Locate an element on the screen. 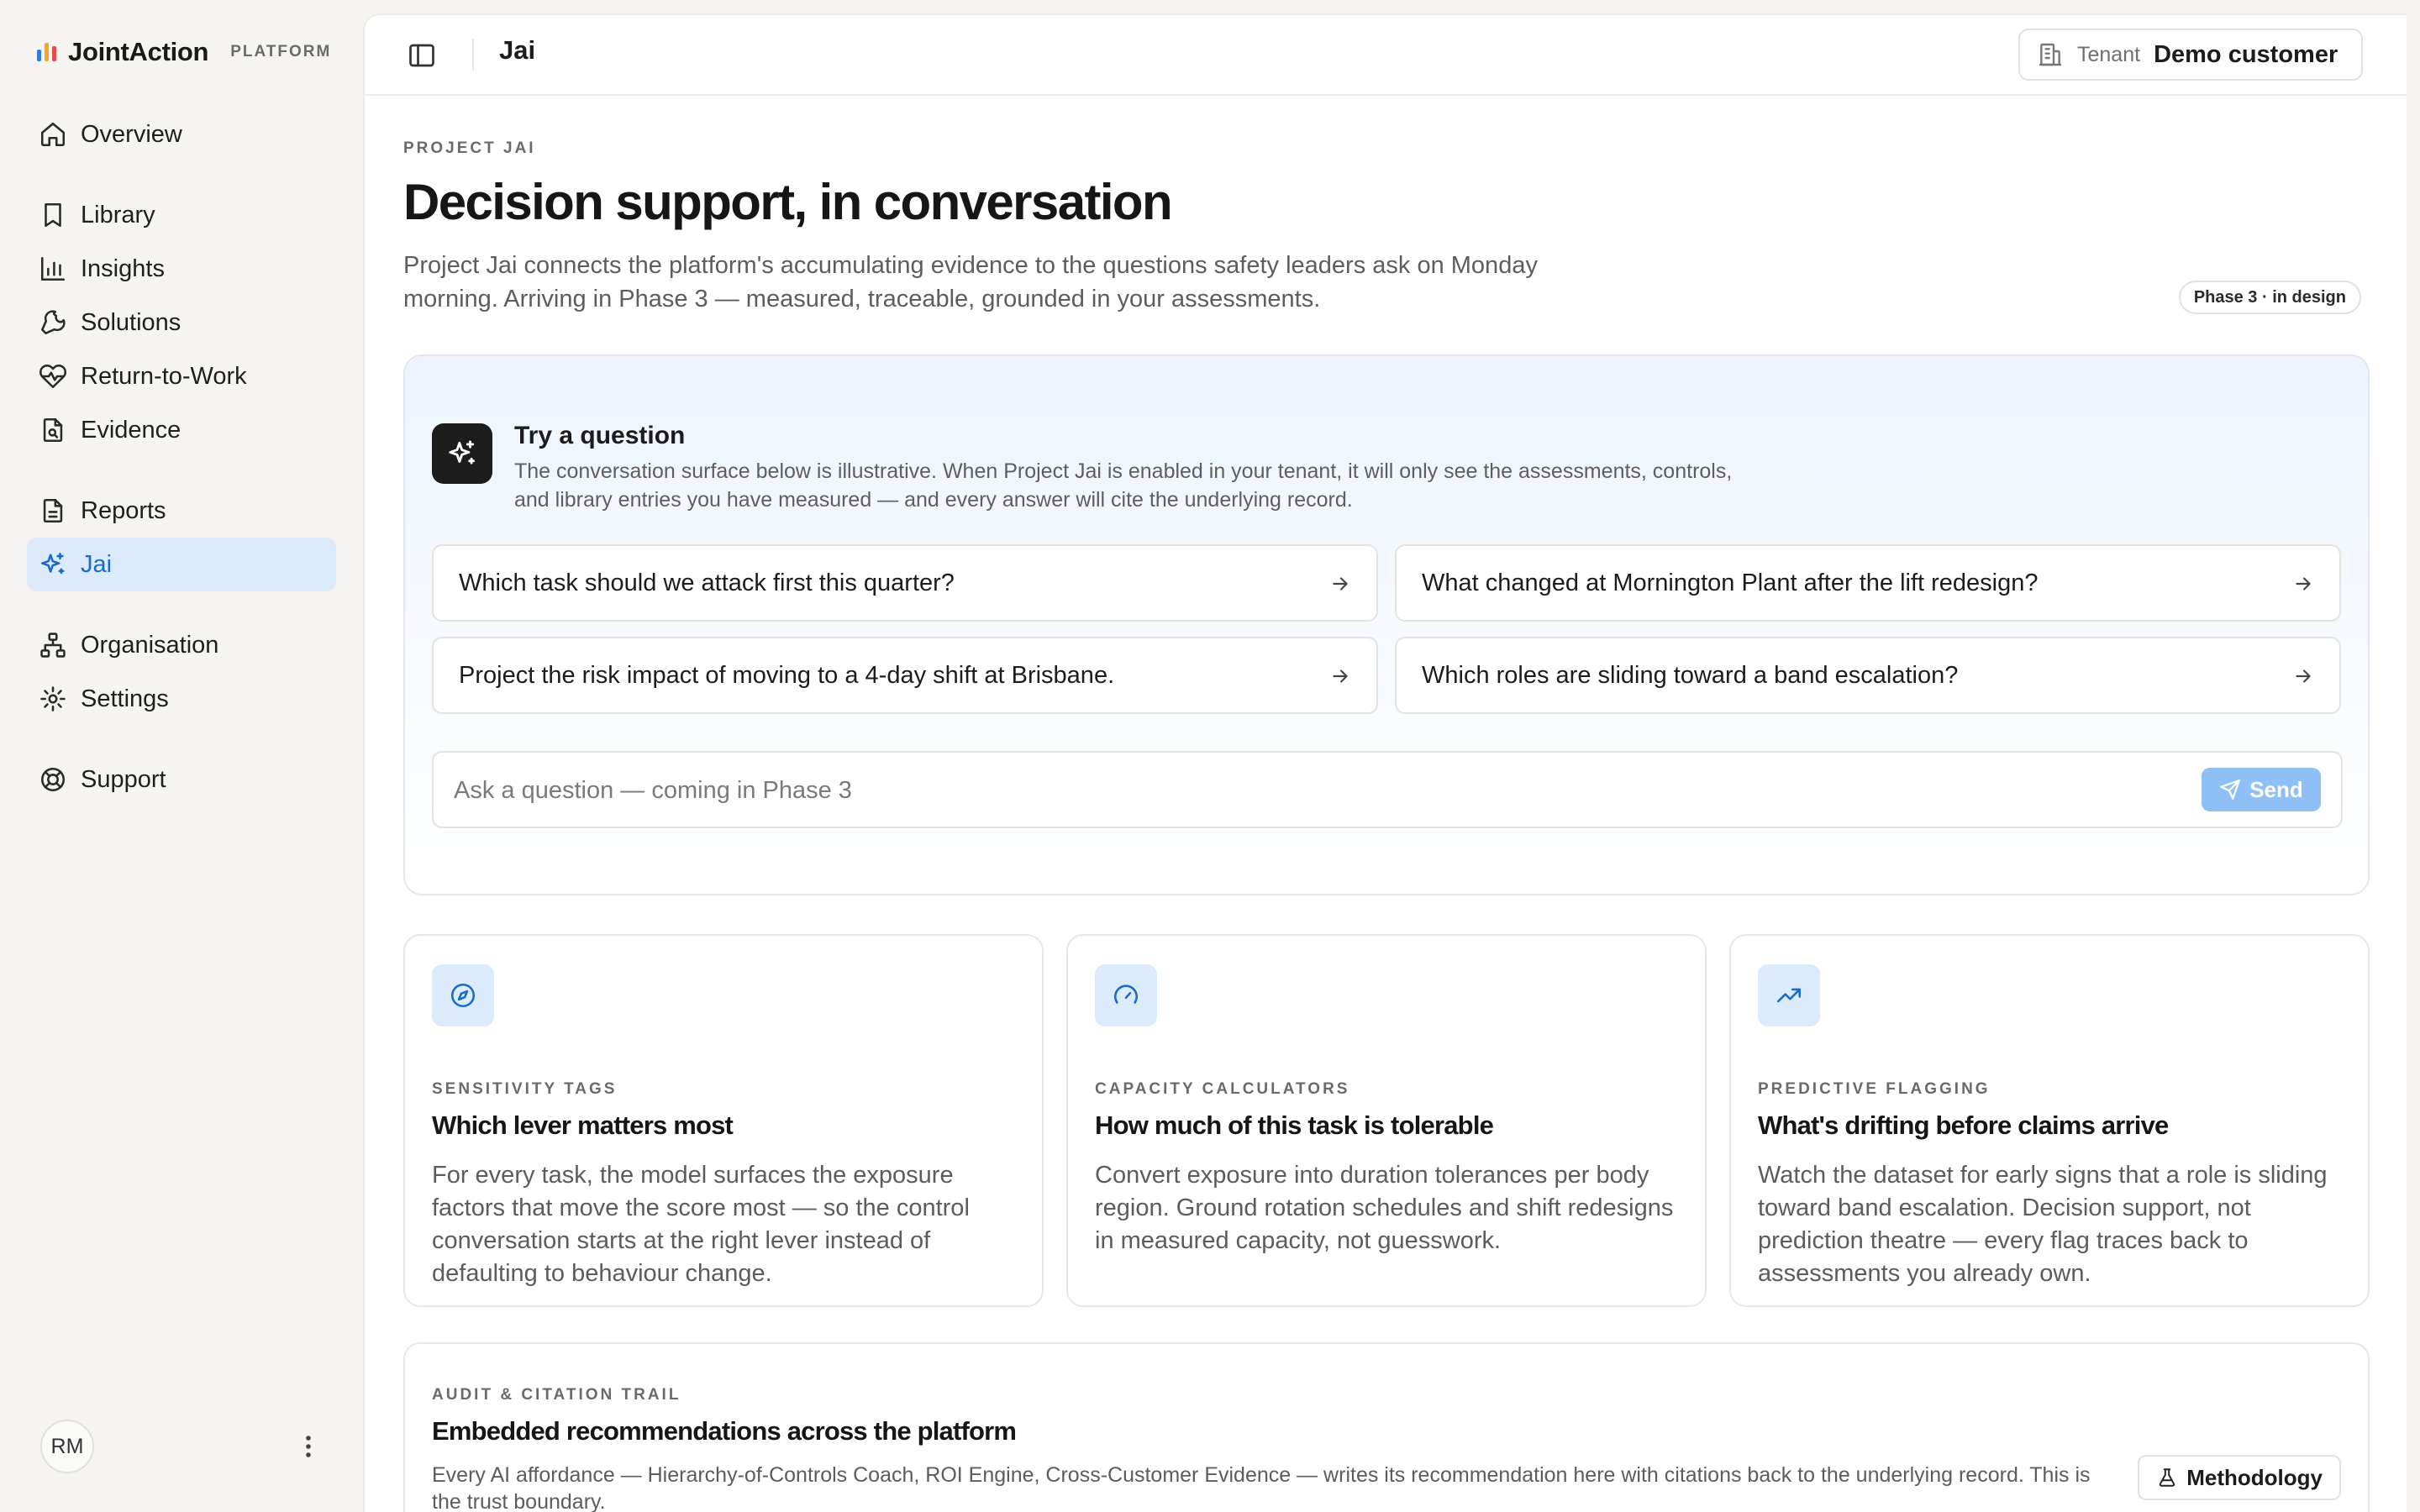 The image size is (2420, 1512). sidebar-item-reports: Reports is located at coordinates (181, 511).